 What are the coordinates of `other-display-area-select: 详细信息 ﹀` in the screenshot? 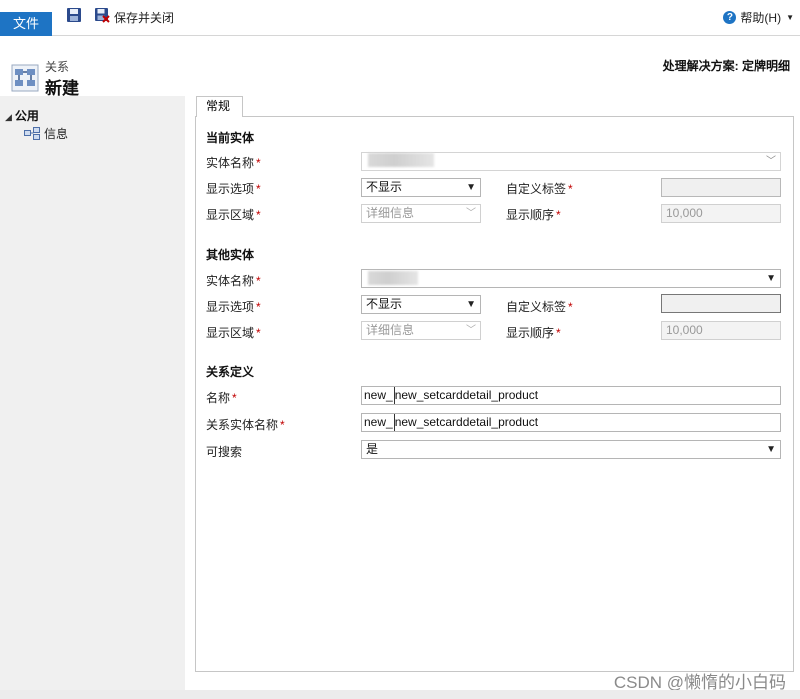 It's located at (421, 330).